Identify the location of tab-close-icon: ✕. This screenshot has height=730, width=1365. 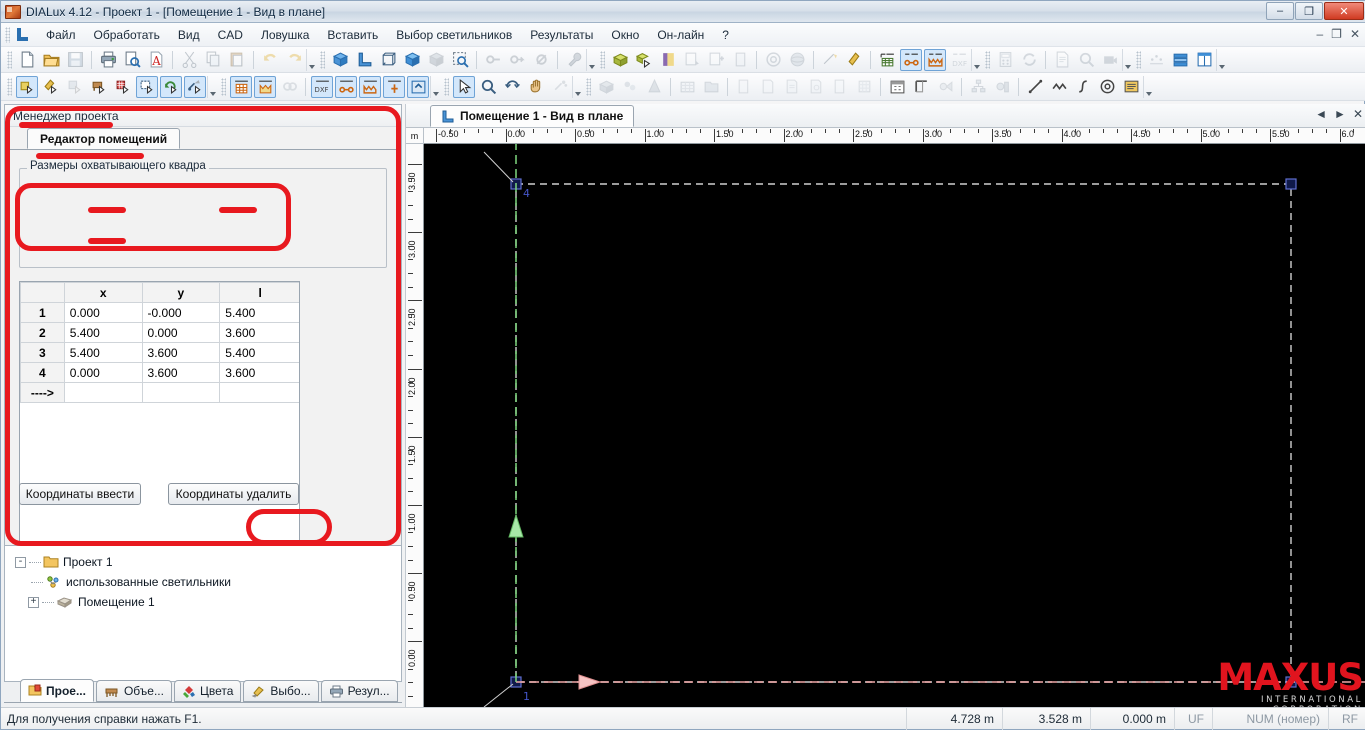
(1358, 114).